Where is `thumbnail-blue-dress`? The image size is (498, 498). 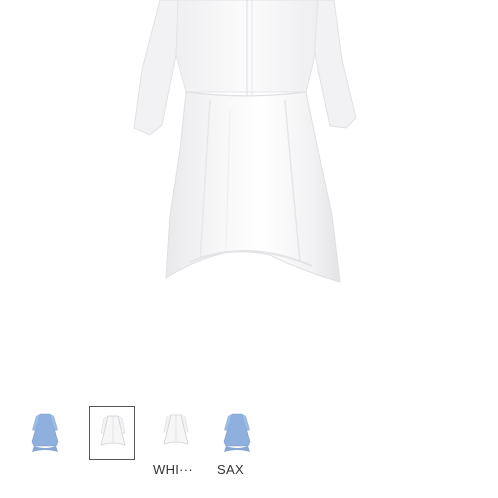 thumbnail-blue-dress is located at coordinates (45, 433).